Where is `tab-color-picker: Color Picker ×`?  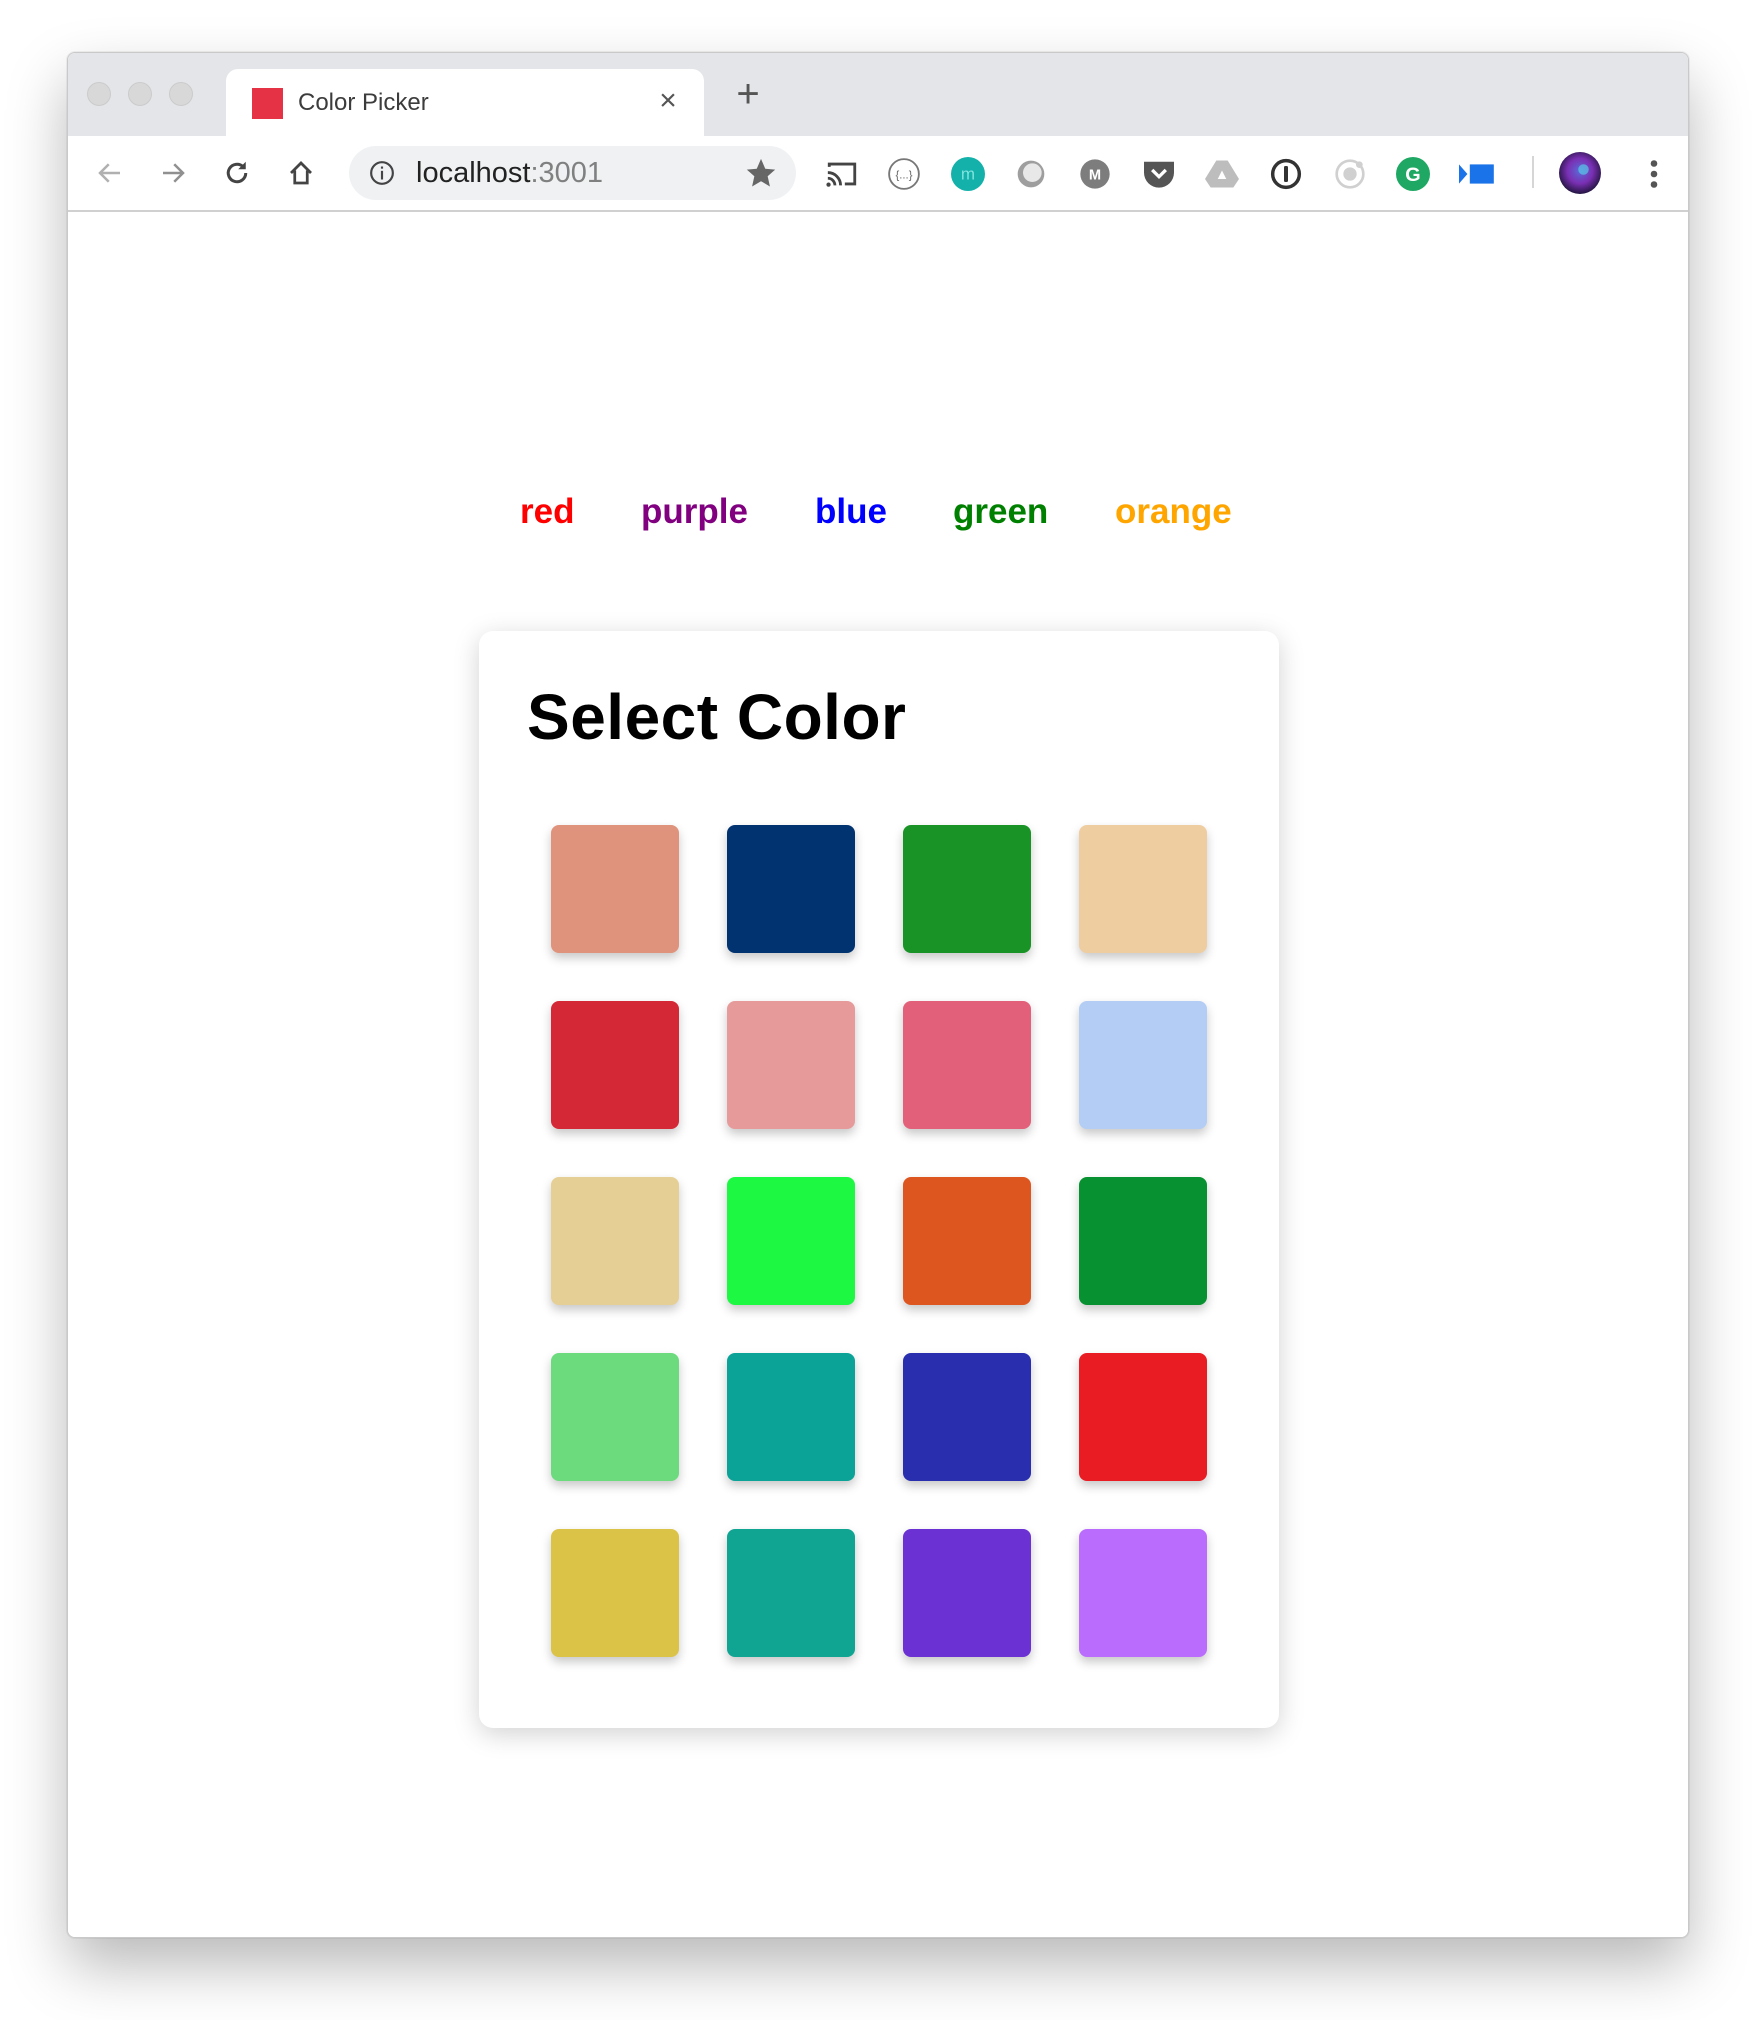
tab-color-picker: Color Picker × is located at coordinates (465, 103).